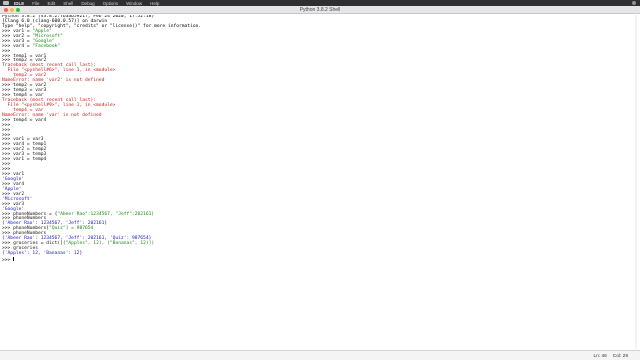 The height and width of the screenshot is (360, 640). I want to click on input-code: var1 = temp4, so click(30, 160).